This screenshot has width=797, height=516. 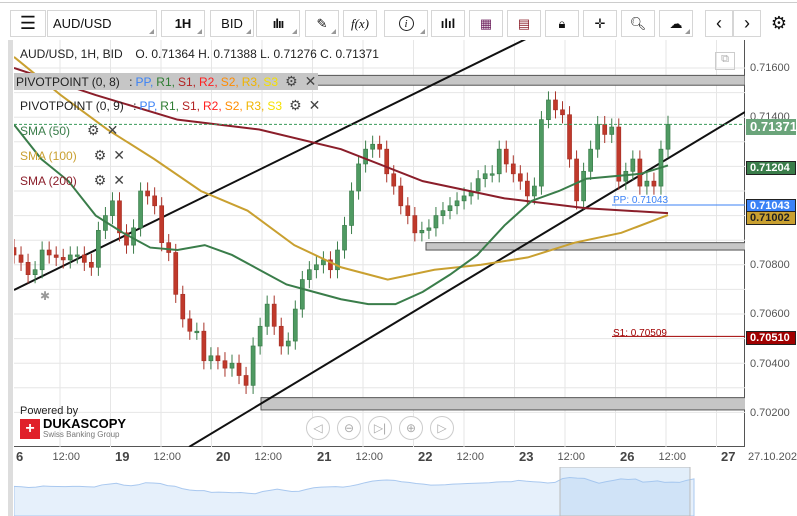 What do you see at coordinates (398, 2) in the screenshot?
I see `top-divider` at bounding box center [398, 2].